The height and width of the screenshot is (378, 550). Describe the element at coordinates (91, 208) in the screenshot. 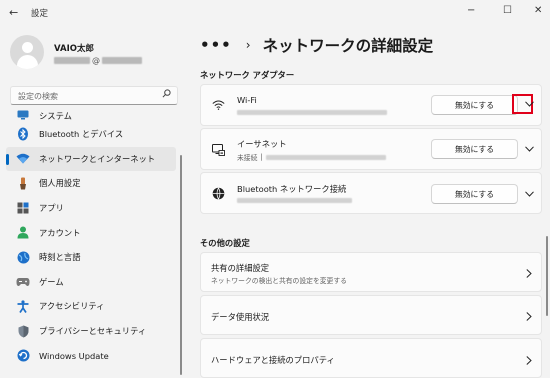

I see `sidebar-item-apps: アプリ` at that location.